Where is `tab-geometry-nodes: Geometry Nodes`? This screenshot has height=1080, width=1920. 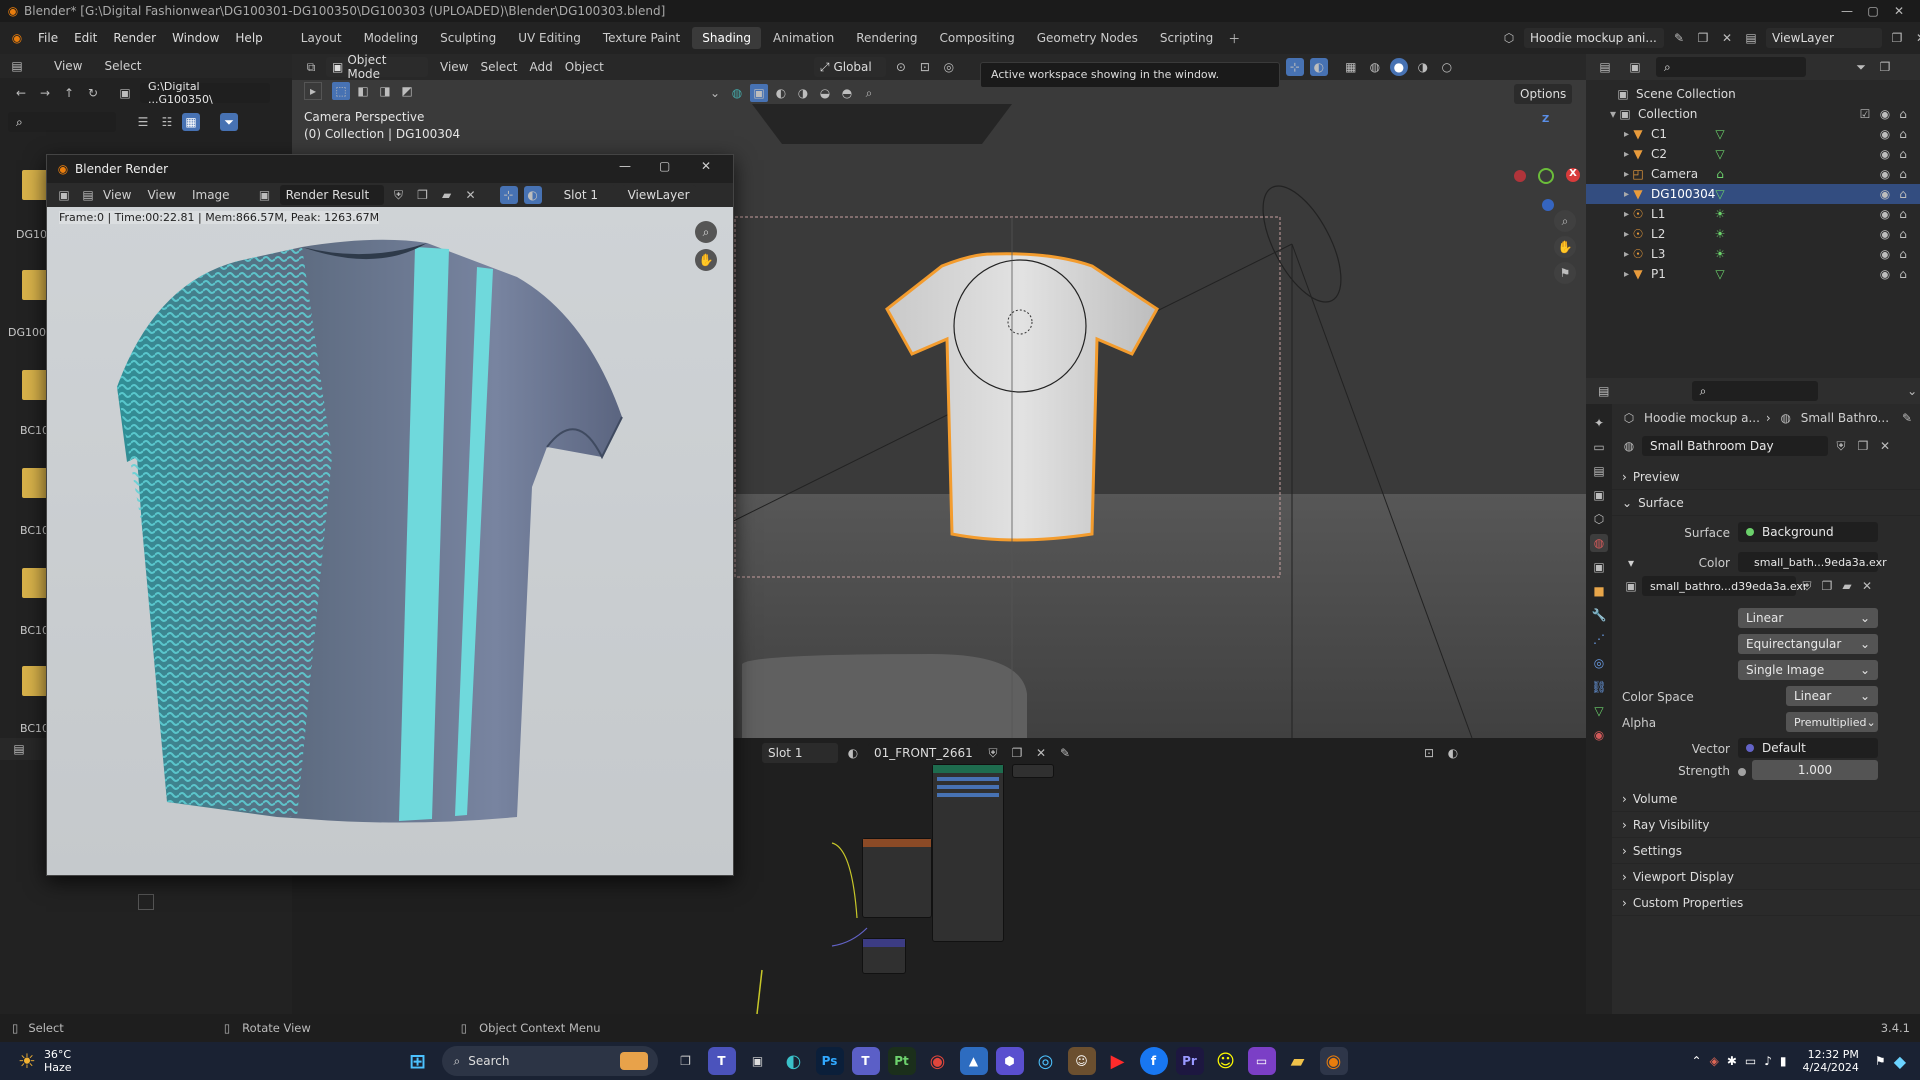
tab-geometry-nodes: Geometry Nodes is located at coordinates (1087, 38).